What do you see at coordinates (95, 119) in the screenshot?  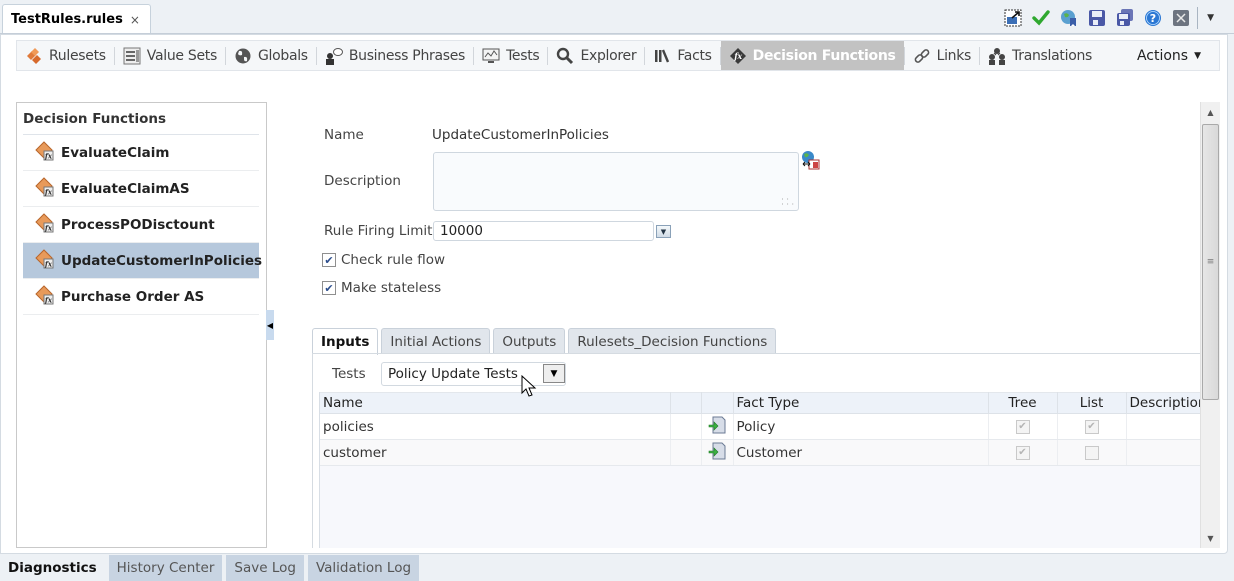 I see `panel-title: Decision Functions` at bounding box center [95, 119].